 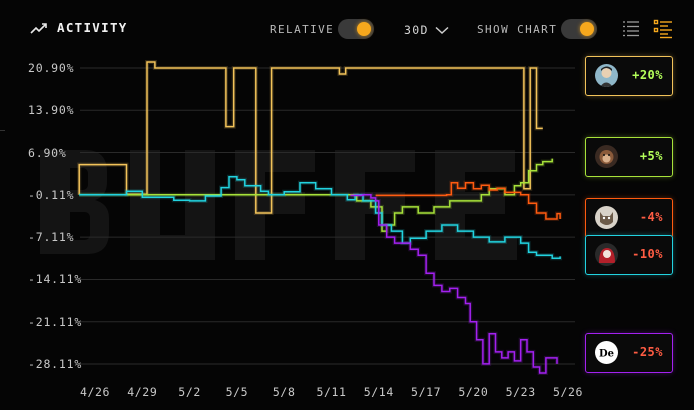 What do you see at coordinates (651, 217) in the screenshot?
I see `change-percent: -4%` at bounding box center [651, 217].